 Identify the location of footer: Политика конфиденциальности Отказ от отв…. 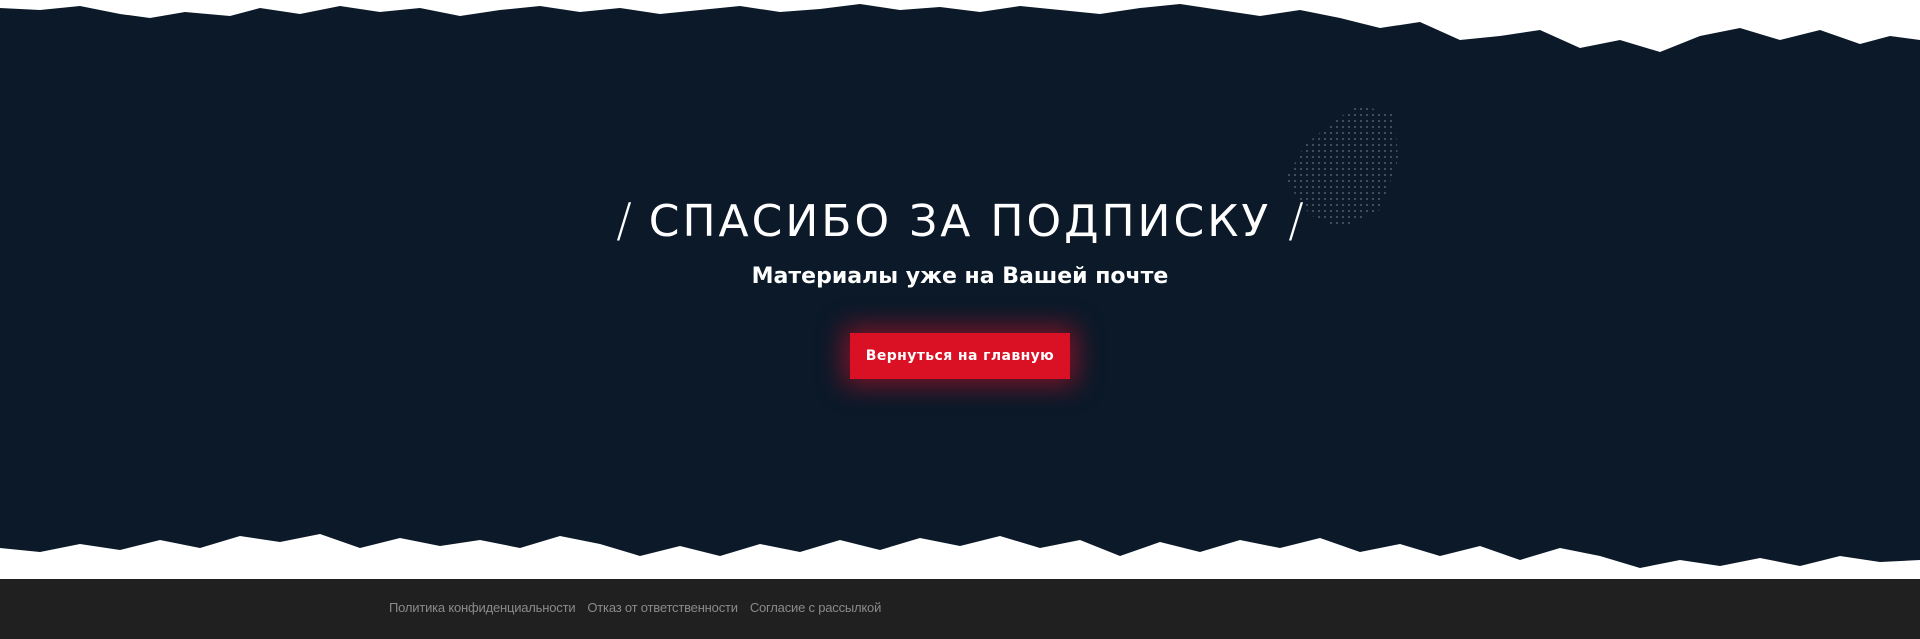
(960, 609).